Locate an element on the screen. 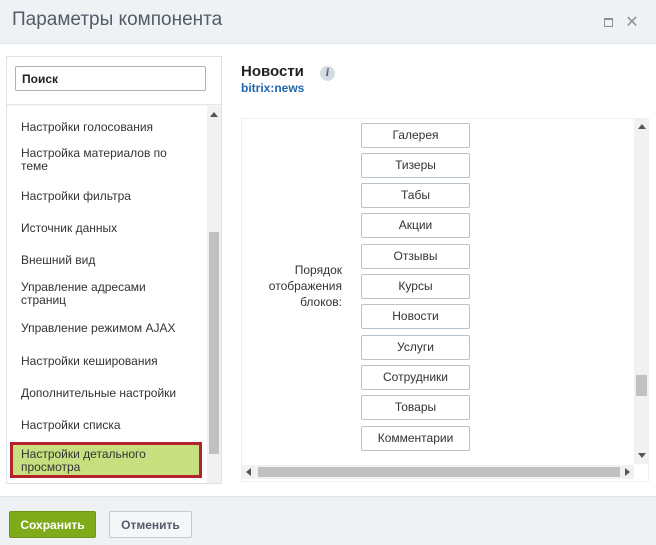  sidebar-item-voting-settings: Настройки голосования is located at coordinates (106, 127).